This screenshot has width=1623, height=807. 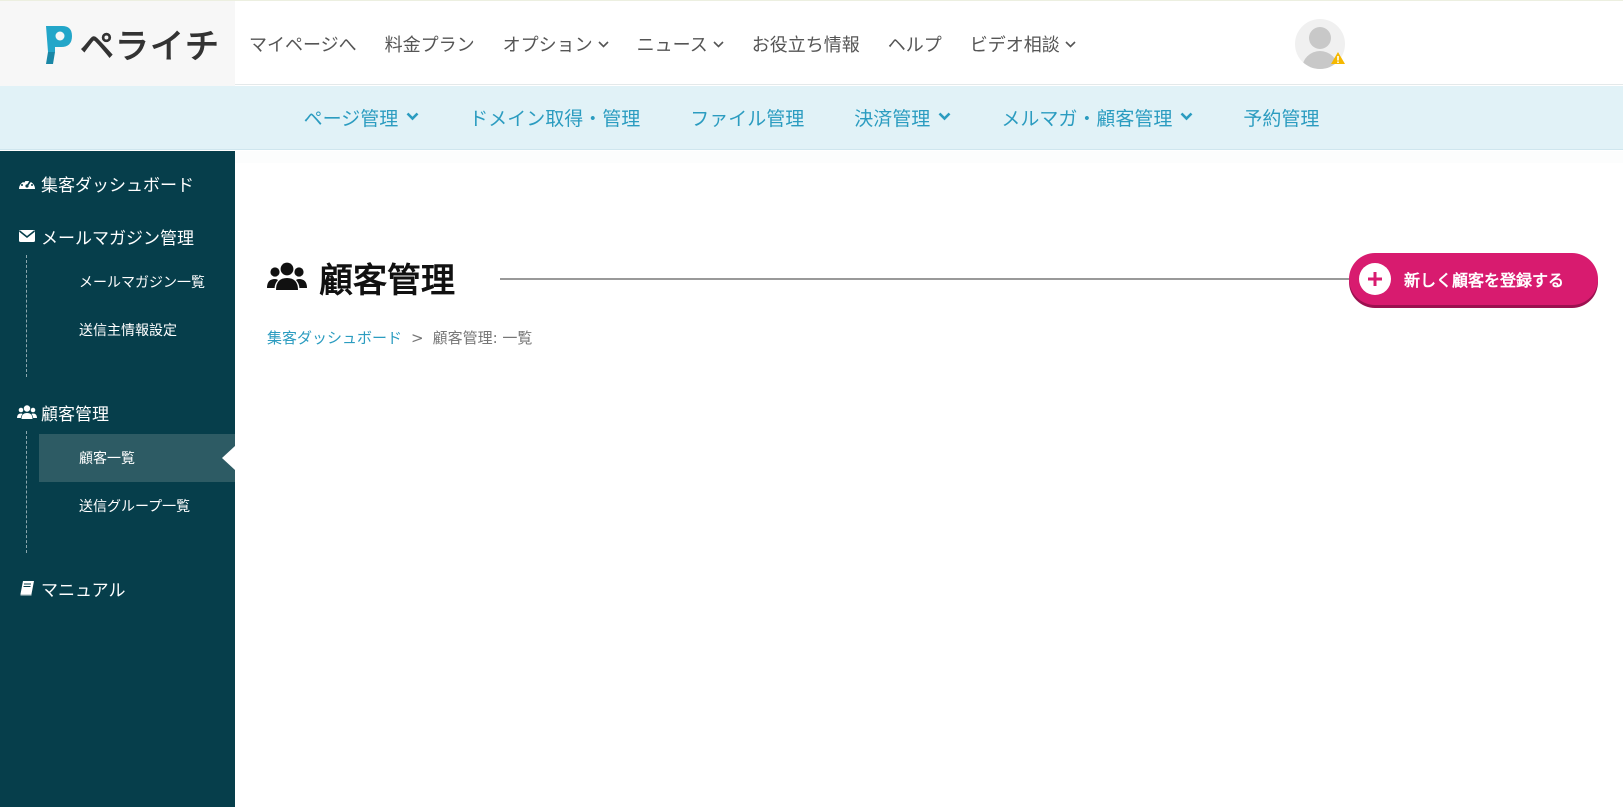 I want to click on add-customer-button: 新しく顧客を登録する, so click(x=1473, y=279).